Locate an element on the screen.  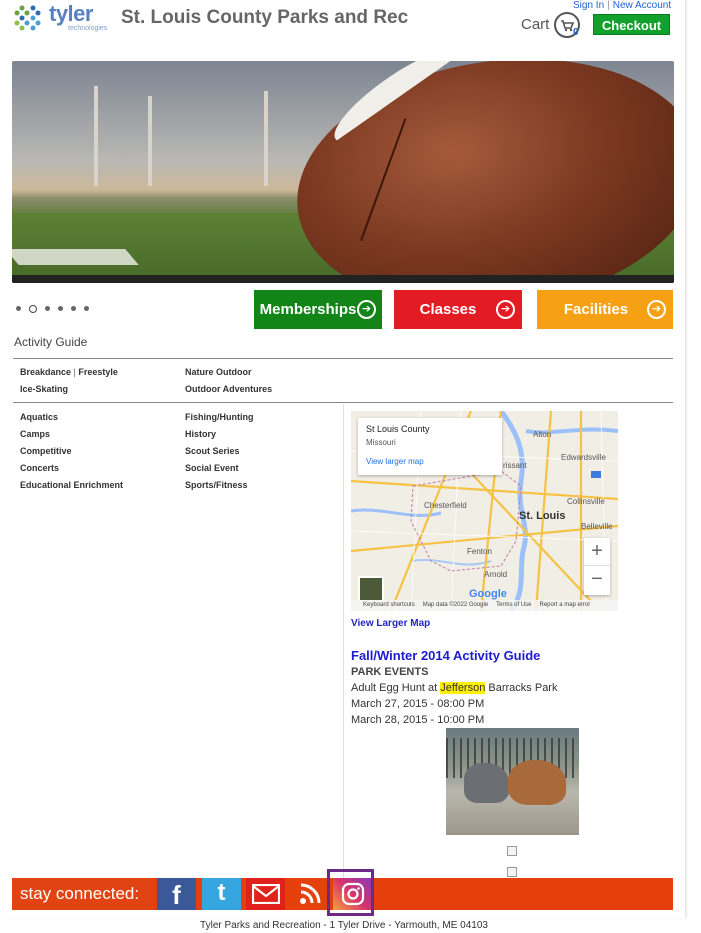
keyboard-shortcuts-link: Keyboard shortcuts is located at coordinates (389, 605).